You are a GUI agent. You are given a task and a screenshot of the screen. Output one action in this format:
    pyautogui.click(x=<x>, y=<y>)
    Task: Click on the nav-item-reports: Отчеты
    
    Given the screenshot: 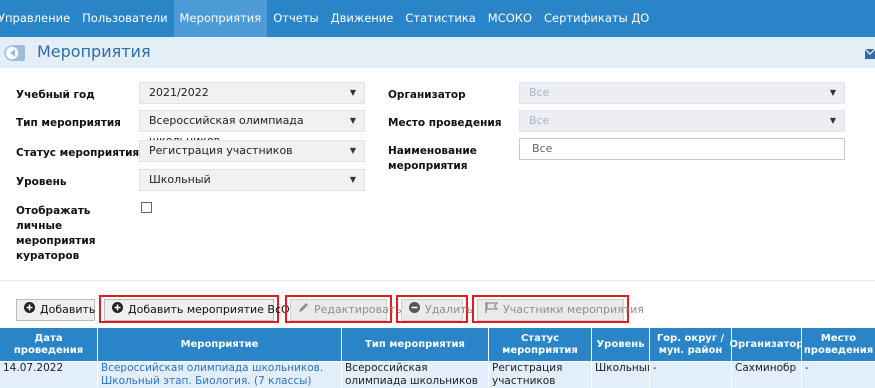 What is the action you would take?
    pyautogui.click(x=295, y=18)
    